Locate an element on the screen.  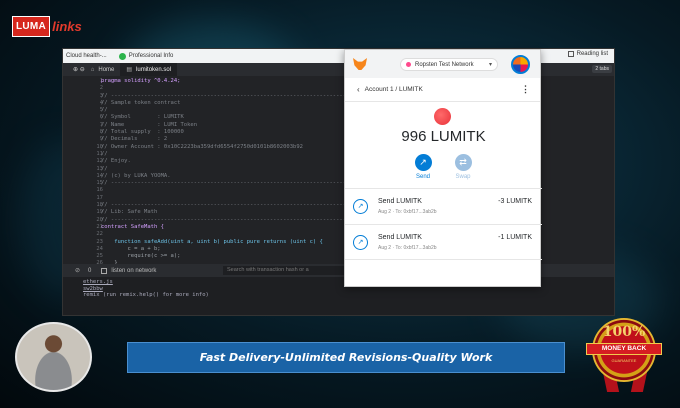
swap-button: ⇄ Swap is located at coordinates (463, 167).